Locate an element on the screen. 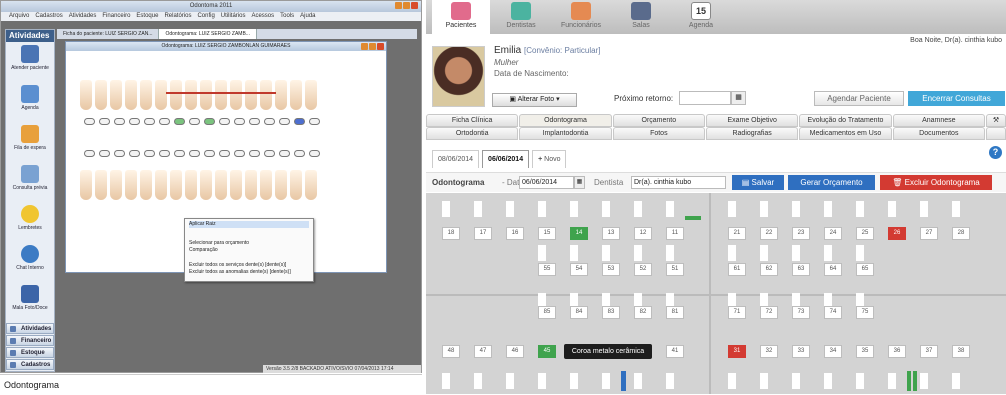  tooth-84: 84 is located at coordinates (579, 312).